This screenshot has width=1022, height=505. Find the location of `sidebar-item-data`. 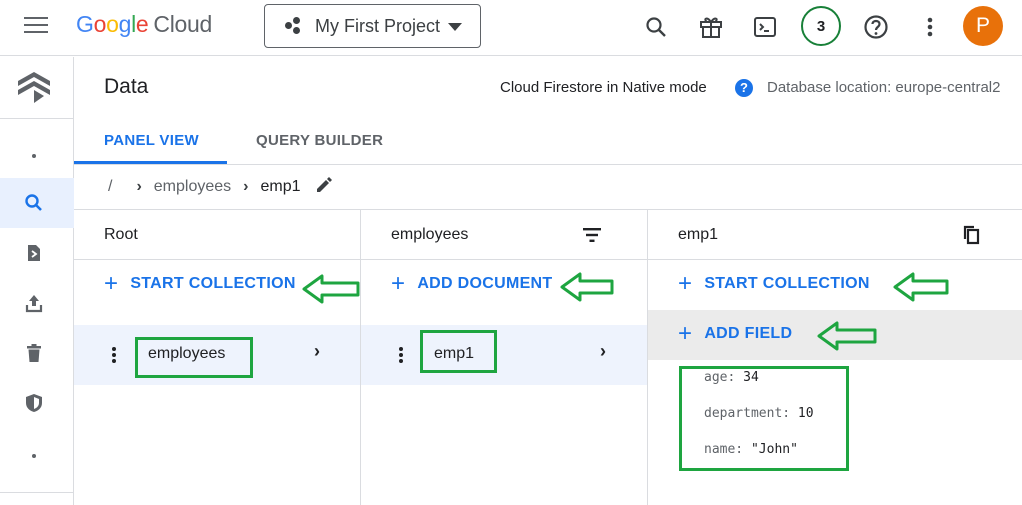

sidebar-item-data is located at coordinates (37, 203).